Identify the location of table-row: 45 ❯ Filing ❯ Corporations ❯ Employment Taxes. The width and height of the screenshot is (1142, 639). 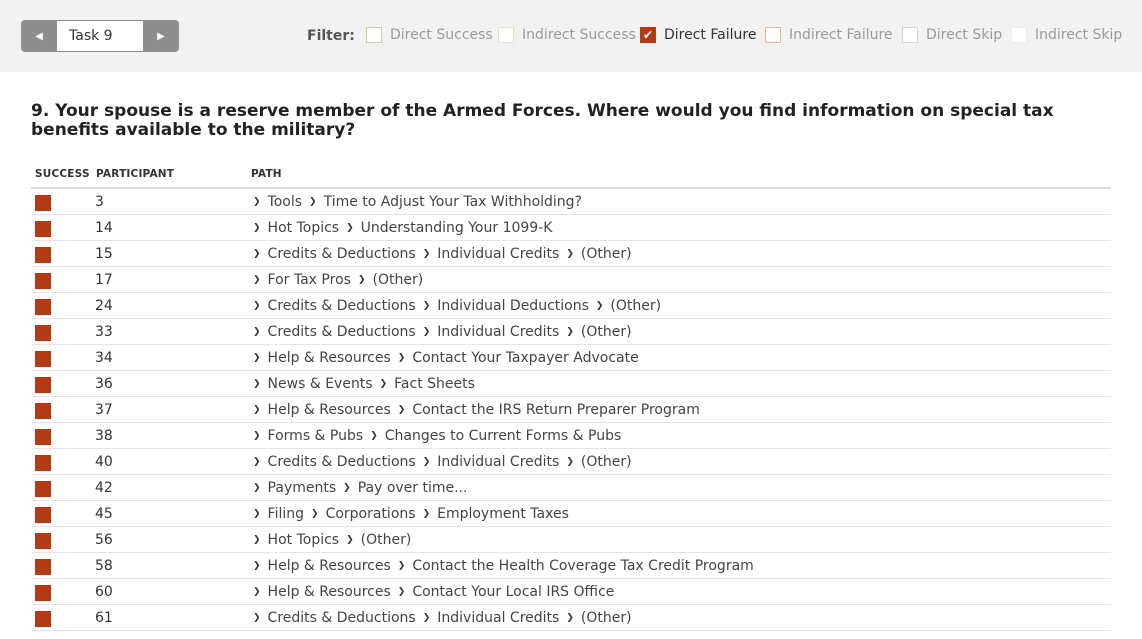
(571, 514).